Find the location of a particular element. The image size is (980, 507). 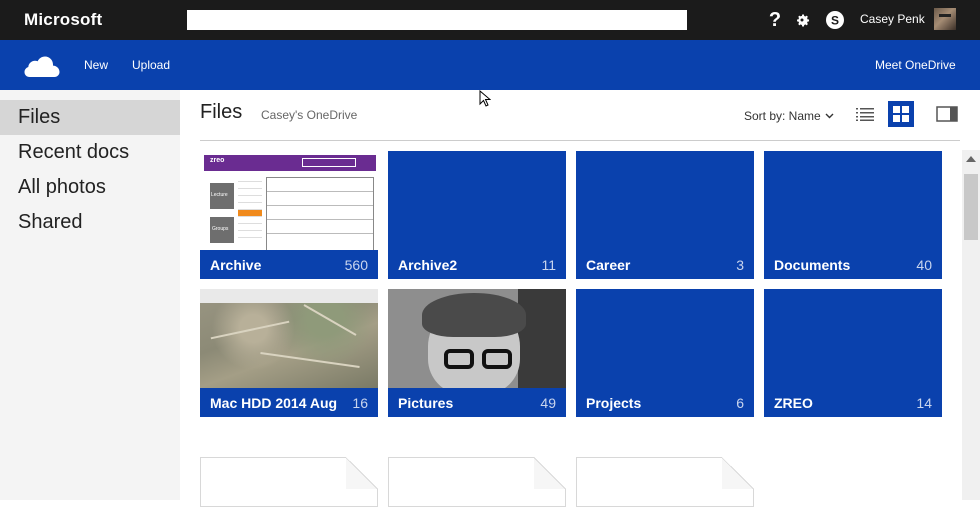

sidebar-item-shared: Shared is located at coordinates (90, 222).